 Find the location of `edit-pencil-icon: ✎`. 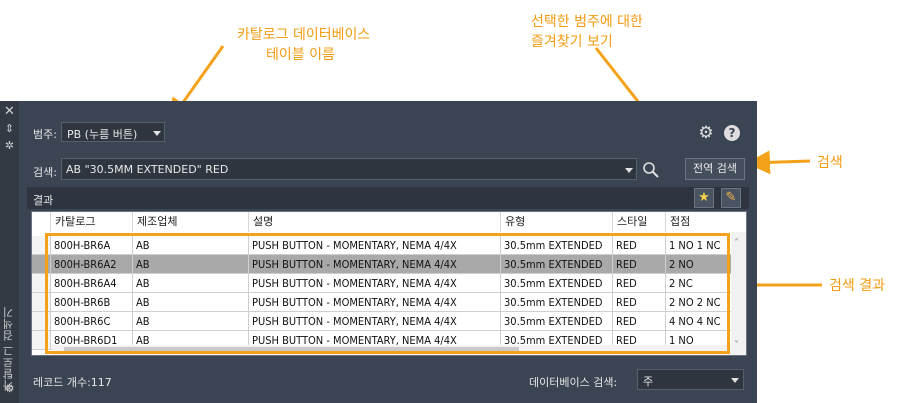

edit-pencil-icon: ✎ is located at coordinates (731, 198).